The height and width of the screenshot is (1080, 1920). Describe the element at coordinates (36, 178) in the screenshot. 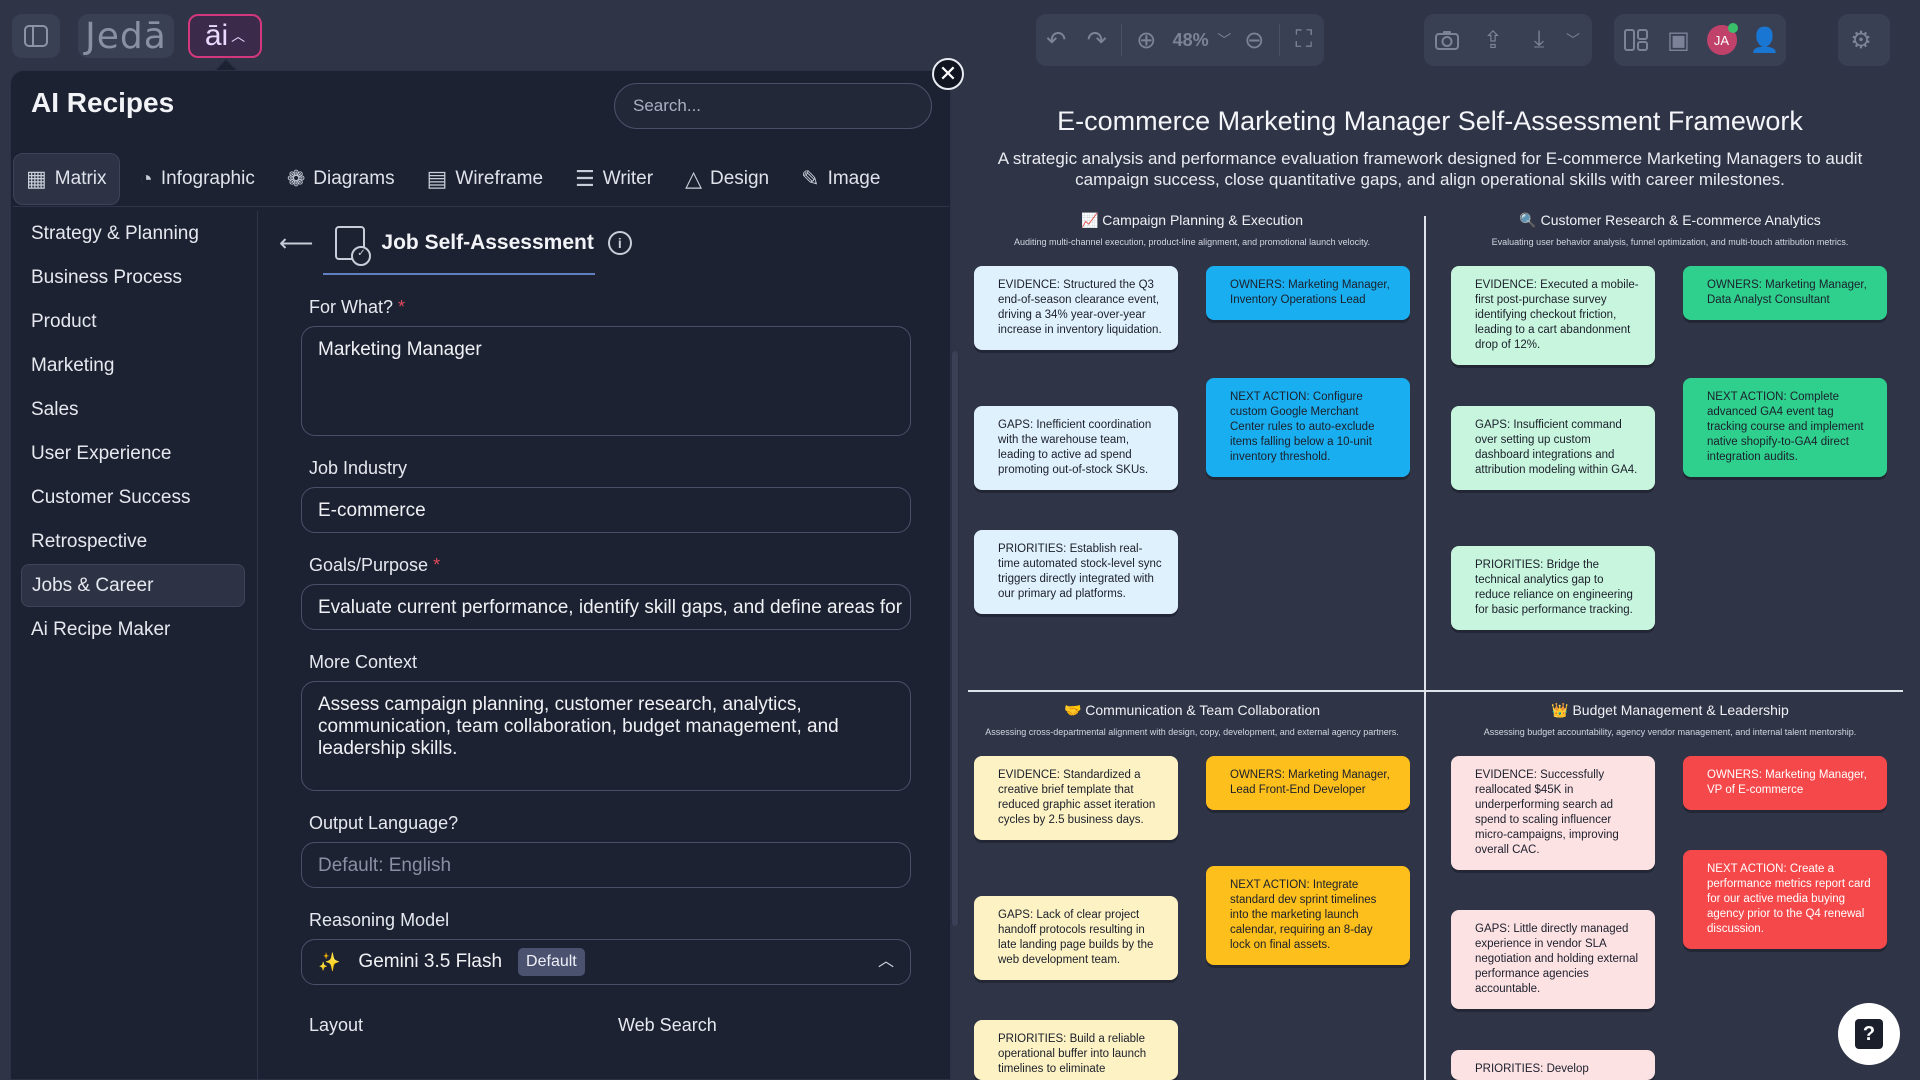

I see `matrix-icon: ▦` at that location.